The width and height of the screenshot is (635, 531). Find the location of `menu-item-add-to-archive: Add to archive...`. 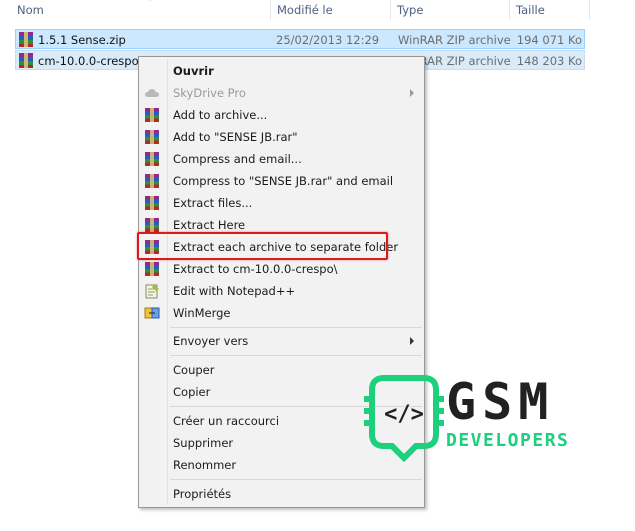

menu-item-add-to-archive: Add to archive... is located at coordinates (281, 115).